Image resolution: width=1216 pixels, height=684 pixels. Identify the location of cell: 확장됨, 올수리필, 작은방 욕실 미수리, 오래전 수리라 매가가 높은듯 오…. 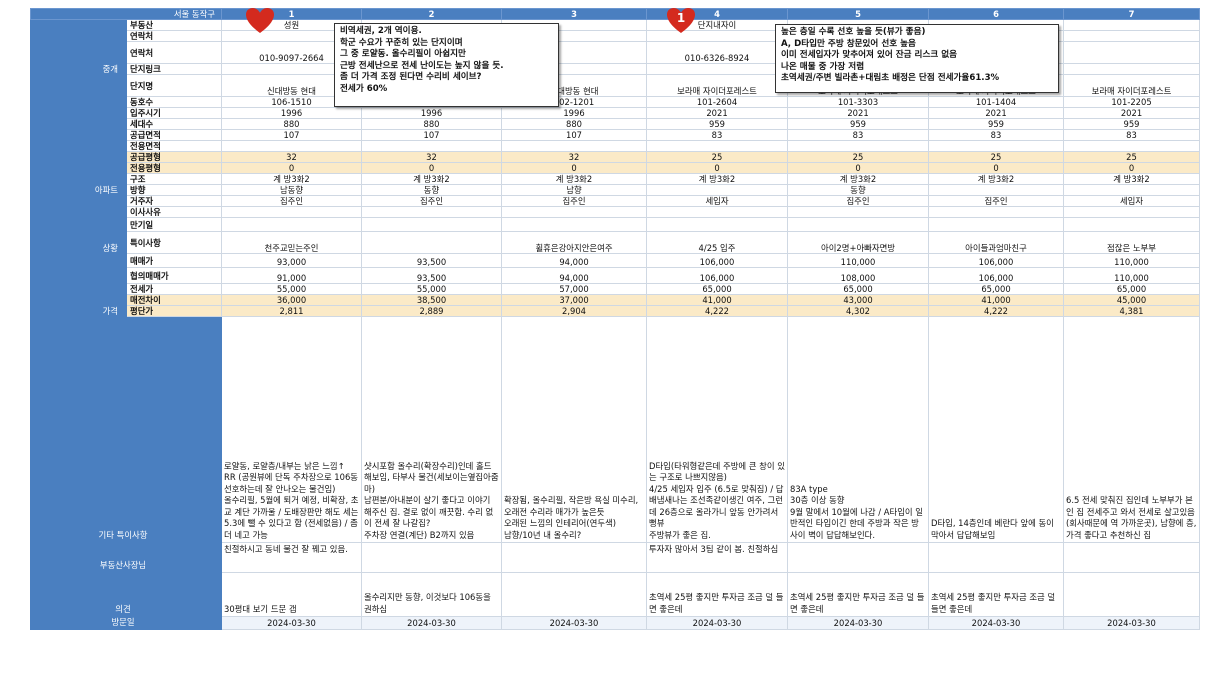
(574, 429).